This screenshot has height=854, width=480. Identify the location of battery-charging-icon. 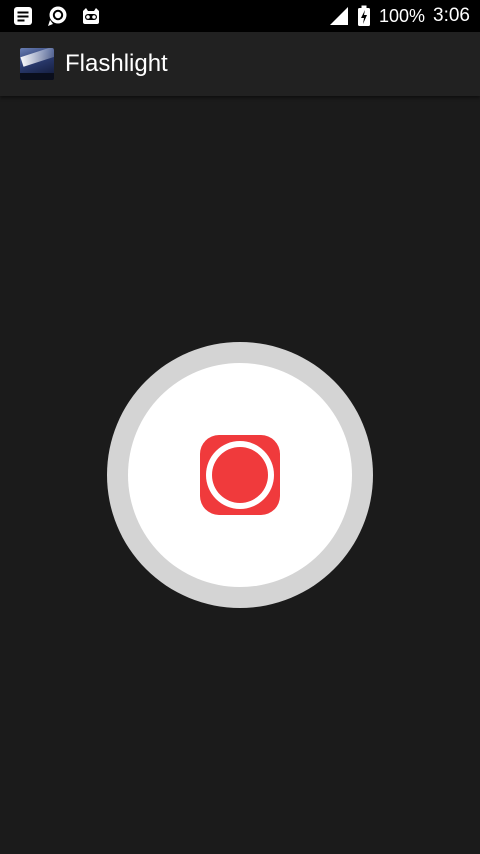
(363, 15).